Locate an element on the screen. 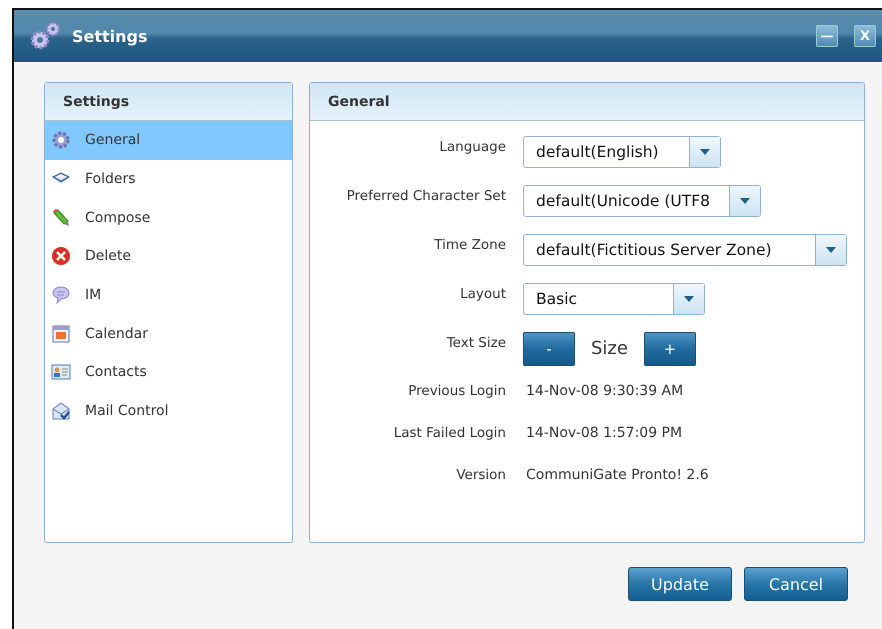 The image size is (882, 629). sidebar-item-label: Mail Control is located at coordinates (126, 411).